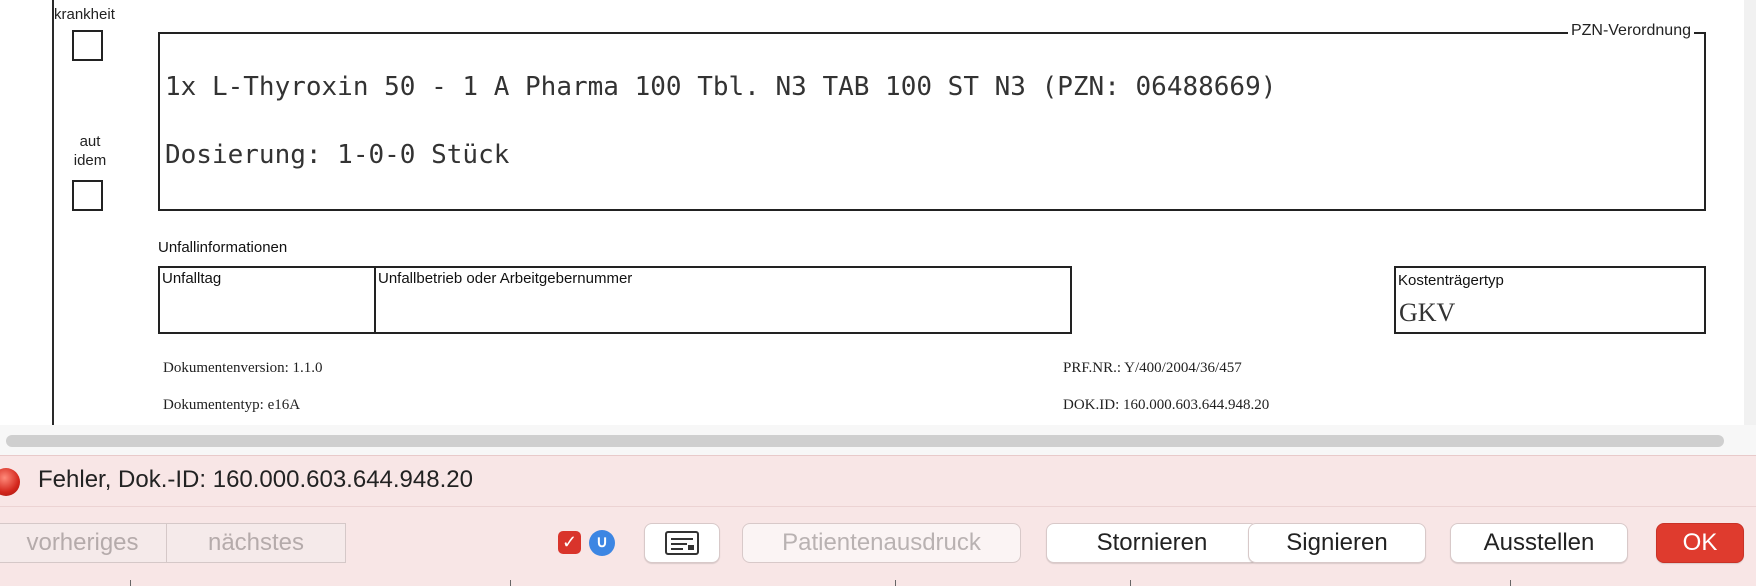  Describe the element at coordinates (1166, 405) in the screenshot. I see `document-id: DOK.ID: 160.000.603.644.948.20` at that location.